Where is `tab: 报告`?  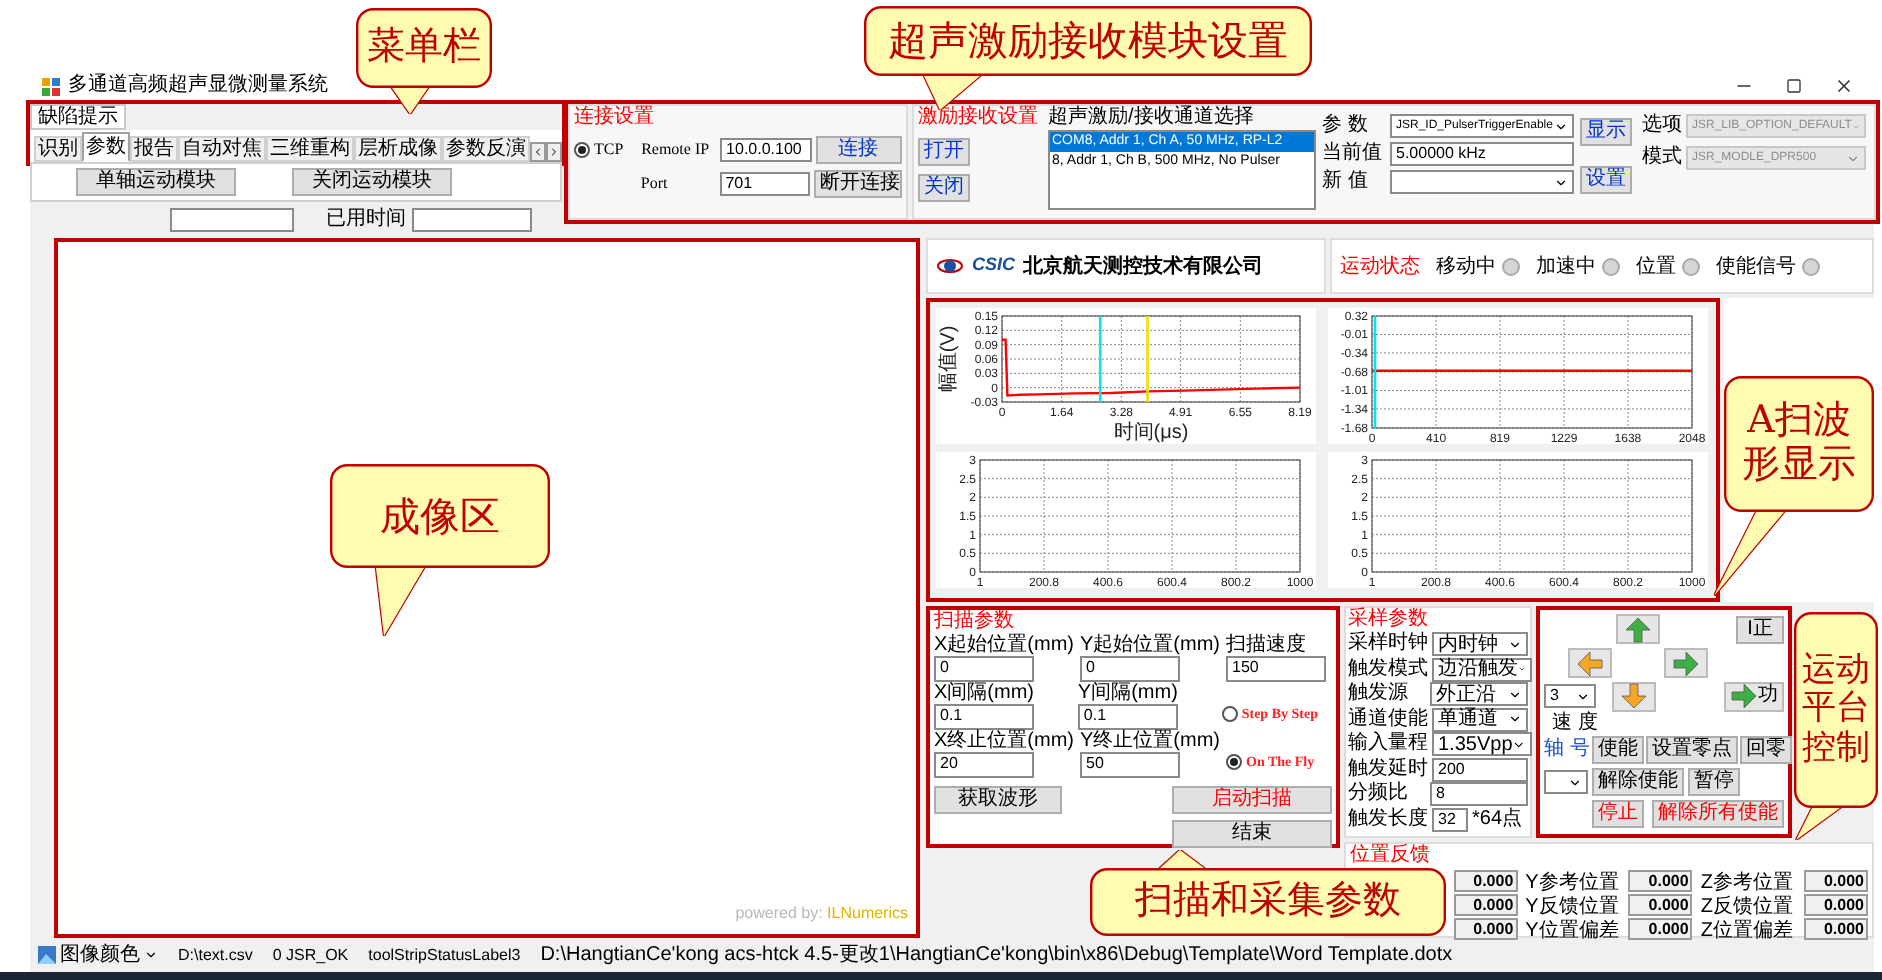
tab: 报告 is located at coordinates (154, 149).